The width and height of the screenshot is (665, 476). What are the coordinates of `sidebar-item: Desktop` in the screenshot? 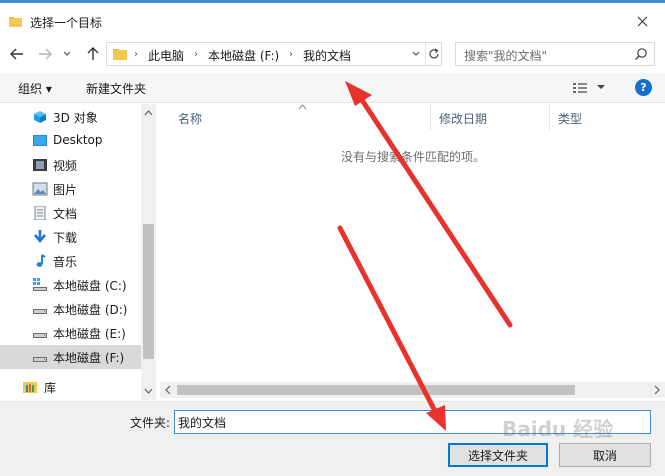 It's located at (70, 141).